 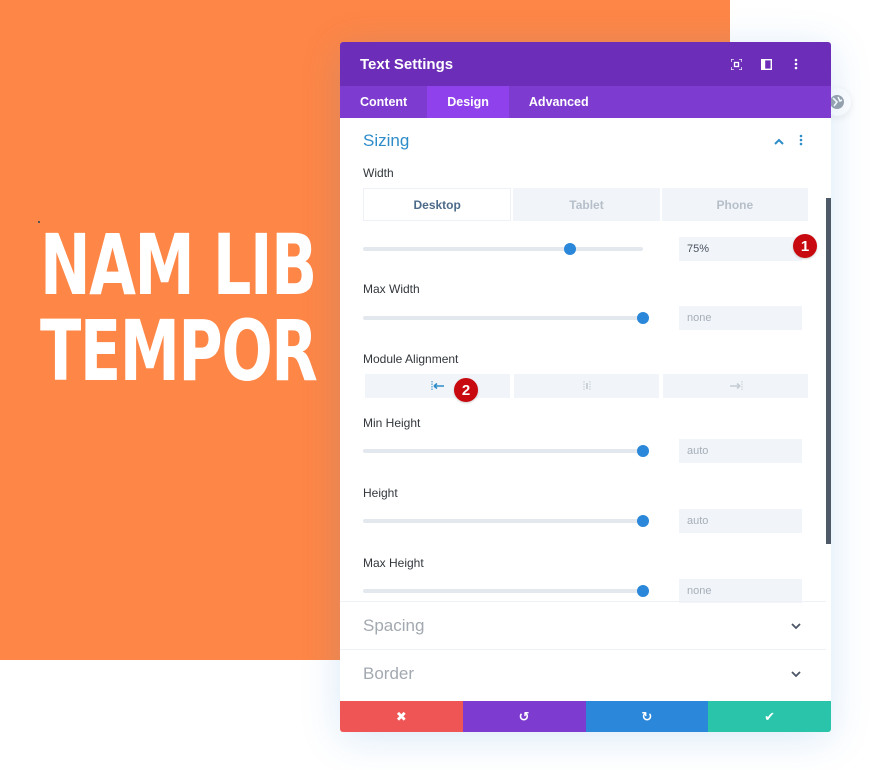 What do you see at coordinates (643, 521) in the screenshot?
I see `height-slider-thumb` at bounding box center [643, 521].